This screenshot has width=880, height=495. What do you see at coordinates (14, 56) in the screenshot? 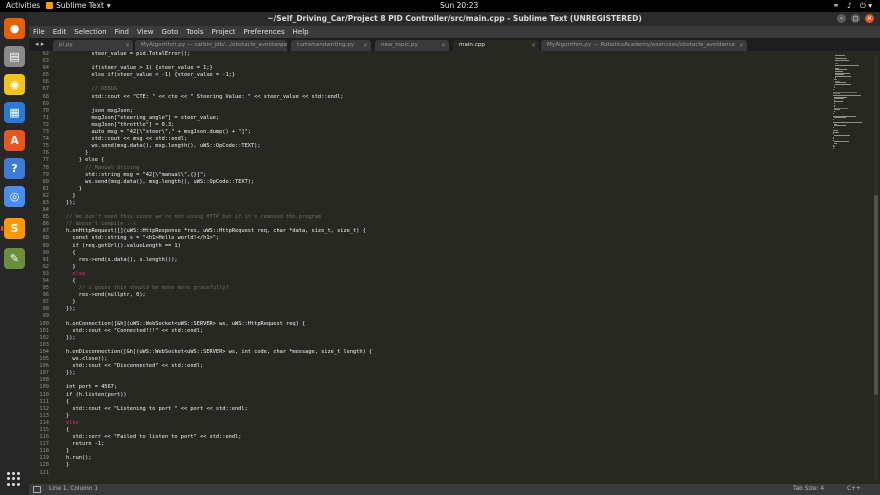
I see `files-icon: ▤` at bounding box center [14, 56].